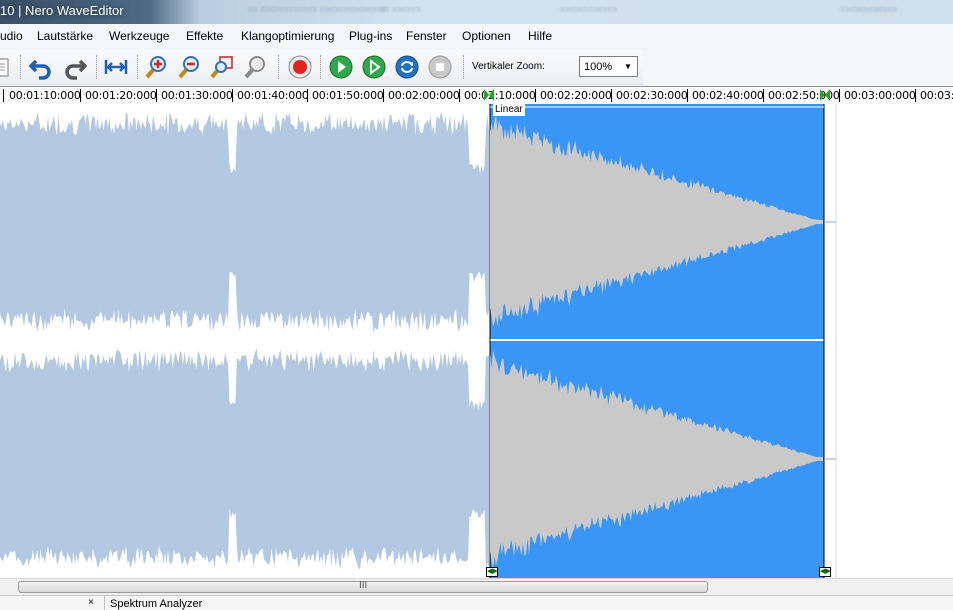  What do you see at coordinates (75, 67) in the screenshot?
I see `redo-icon` at bounding box center [75, 67].